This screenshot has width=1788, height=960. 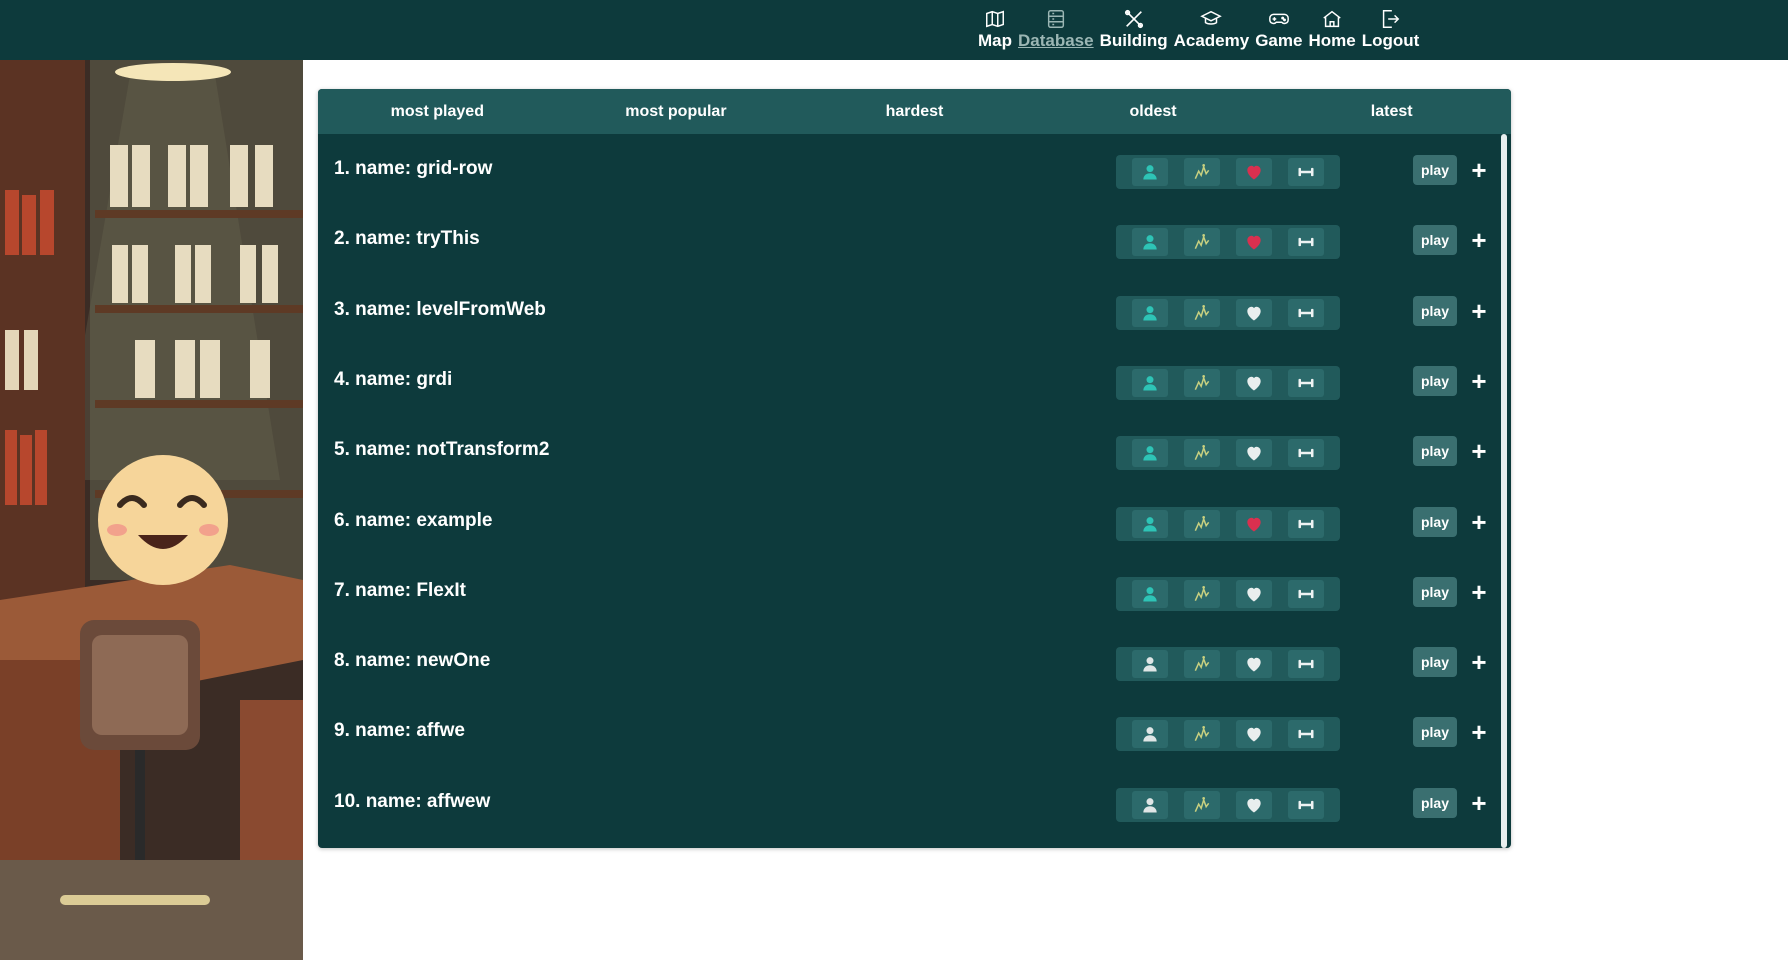 I want to click on nav-home: Home, so click(x=1332, y=31).